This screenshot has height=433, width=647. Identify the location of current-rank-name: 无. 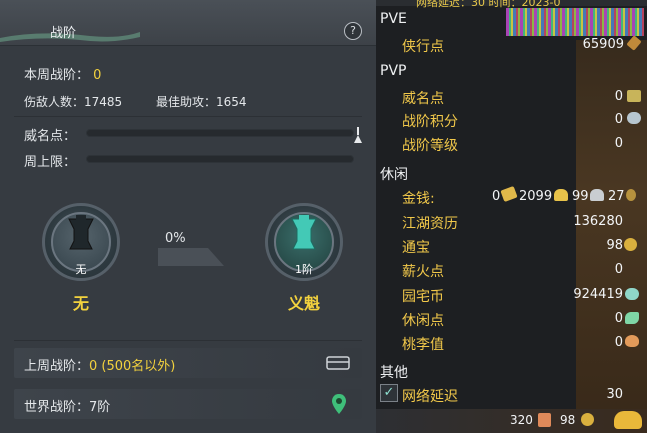
(80, 303).